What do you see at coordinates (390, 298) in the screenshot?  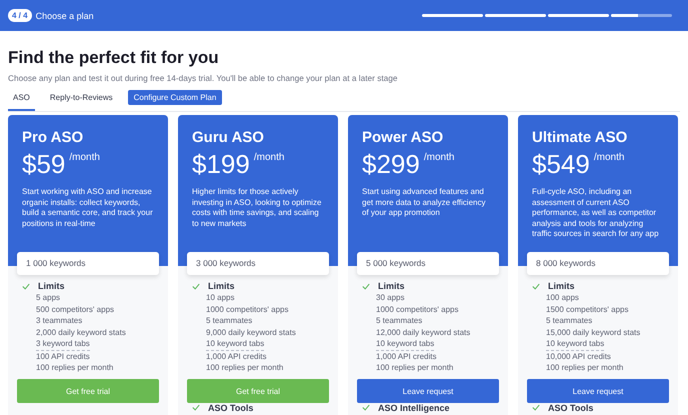 I see `limit-item: 30 apps` at bounding box center [390, 298].